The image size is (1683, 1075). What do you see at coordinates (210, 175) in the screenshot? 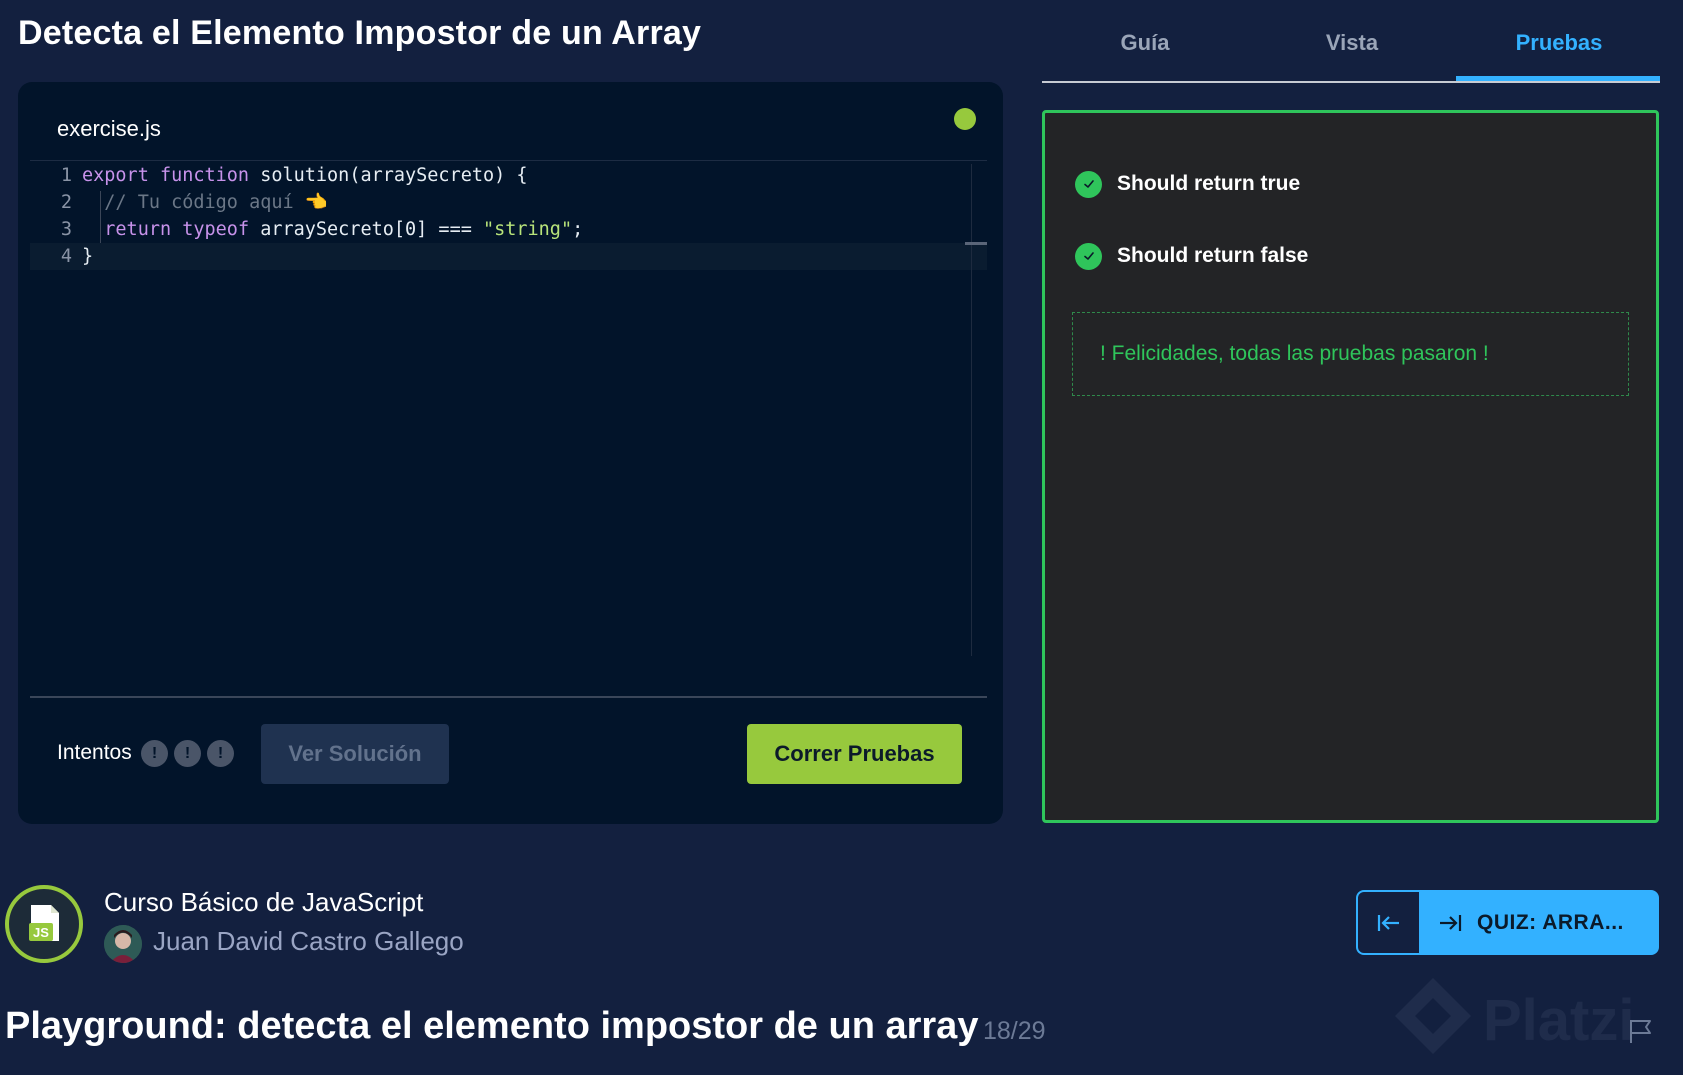
I see `code-token: function` at bounding box center [210, 175].